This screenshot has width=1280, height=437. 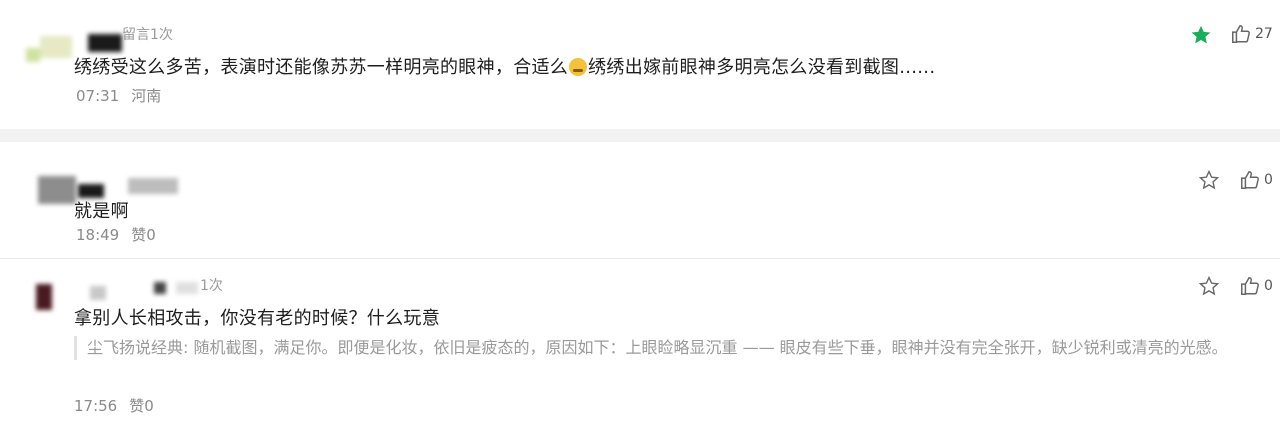 What do you see at coordinates (96, 406) in the screenshot?
I see `comment-time: 17:56` at bounding box center [96, 406].